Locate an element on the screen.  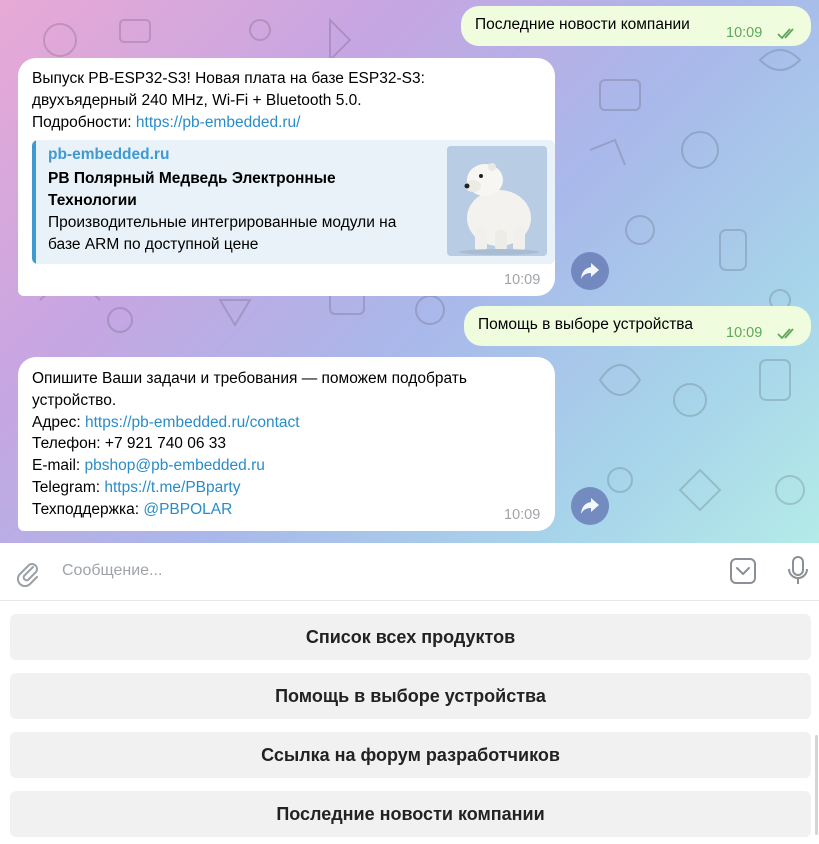
support-mention-link: @PBPOLAR is located at coordinates (187, 509).